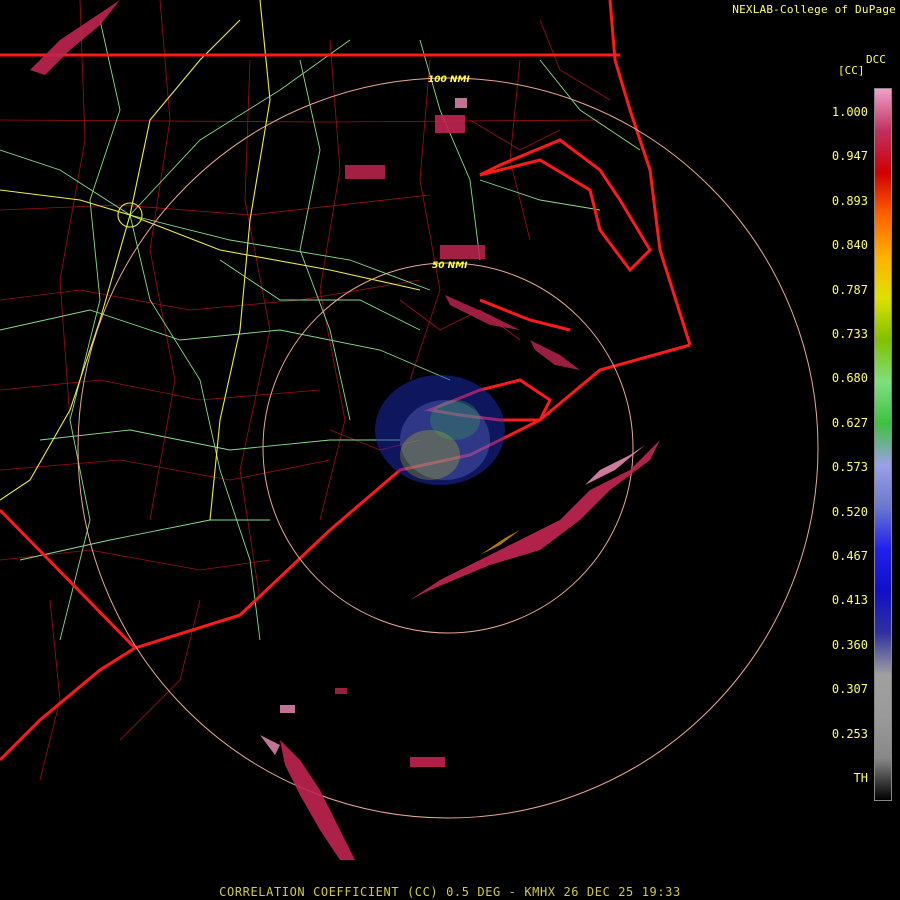 This screenshot has height=900, width=900. I want to click on colorbar-tick: 0.733, so click(849, 334).